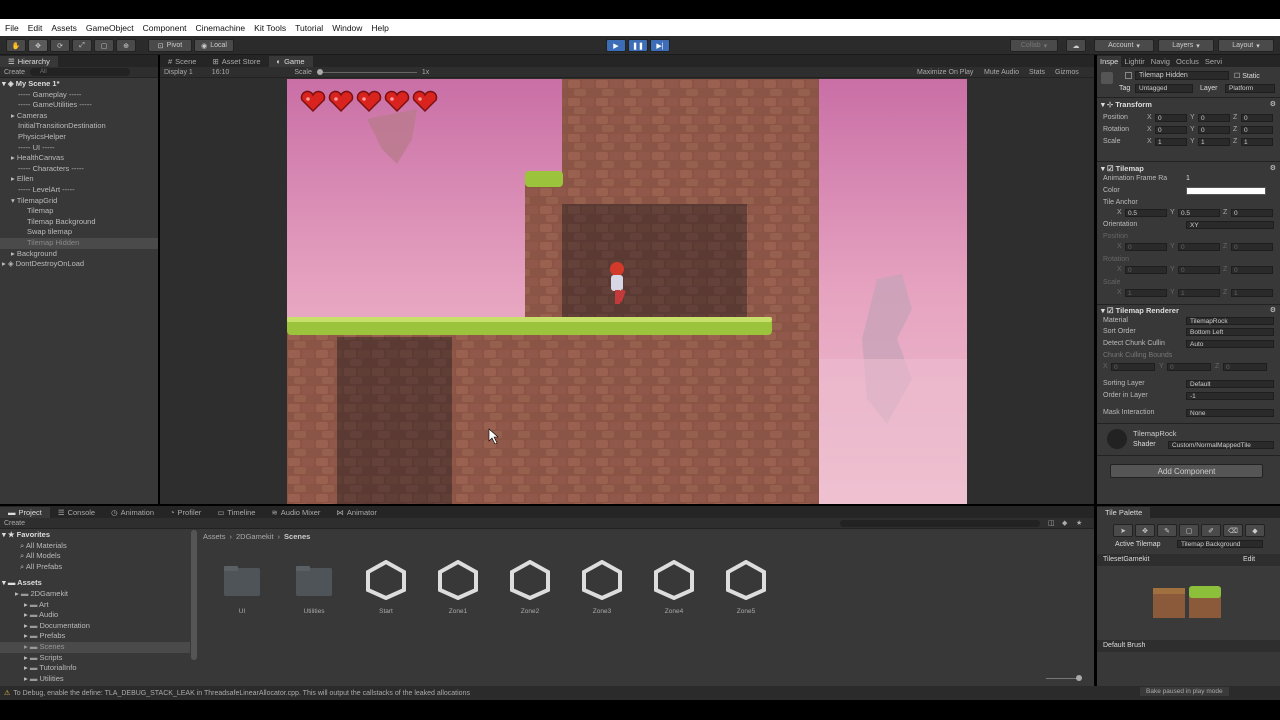  I want to click on menu-help: Help, so click(379, 28).